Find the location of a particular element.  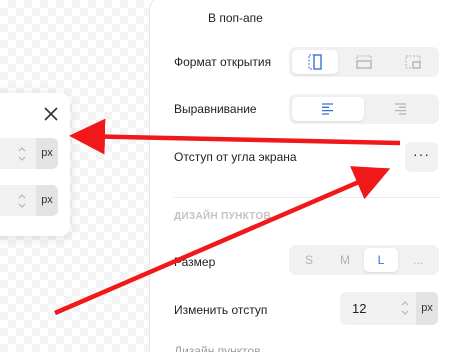

open-format-corner is located at coordinates (413, 62).